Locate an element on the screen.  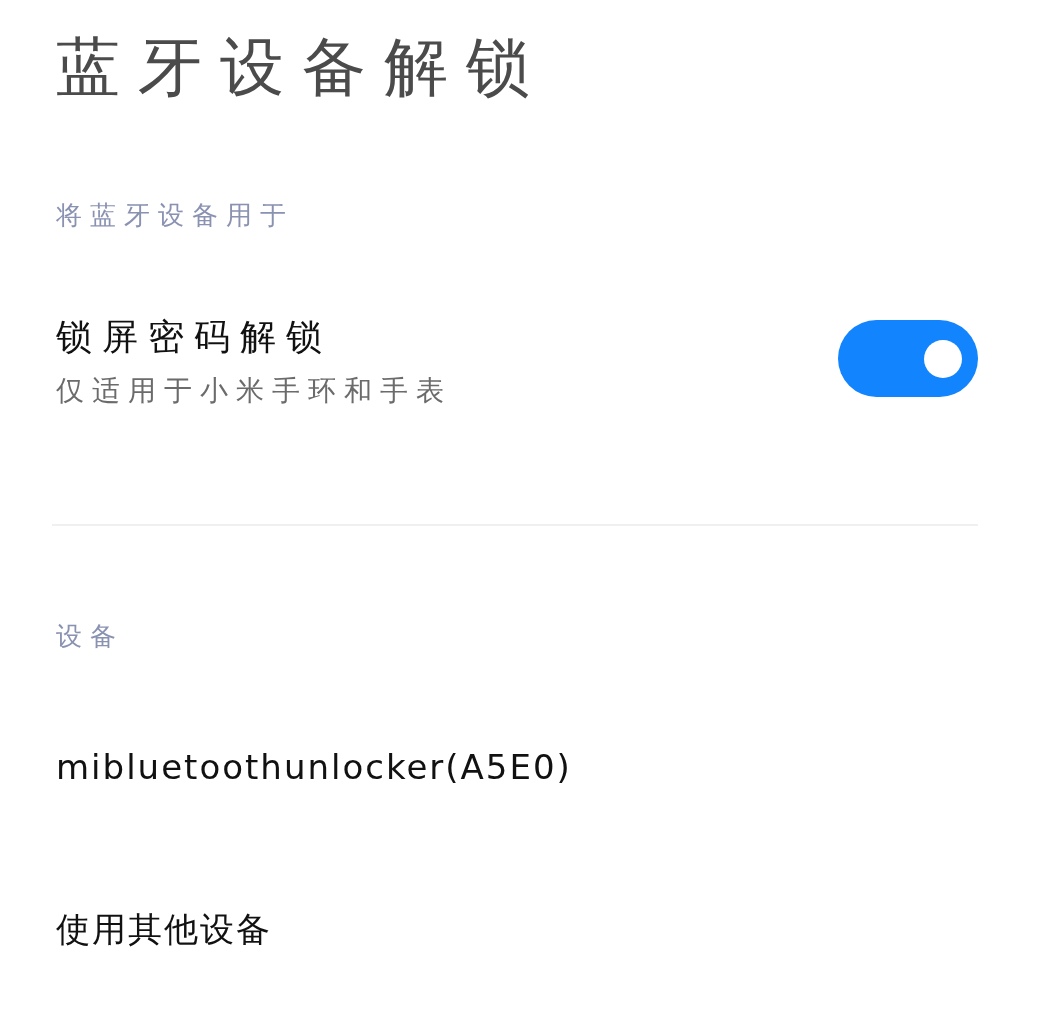
setting-label: 锁屏密码解锁 is located at coordinates (194, 337).